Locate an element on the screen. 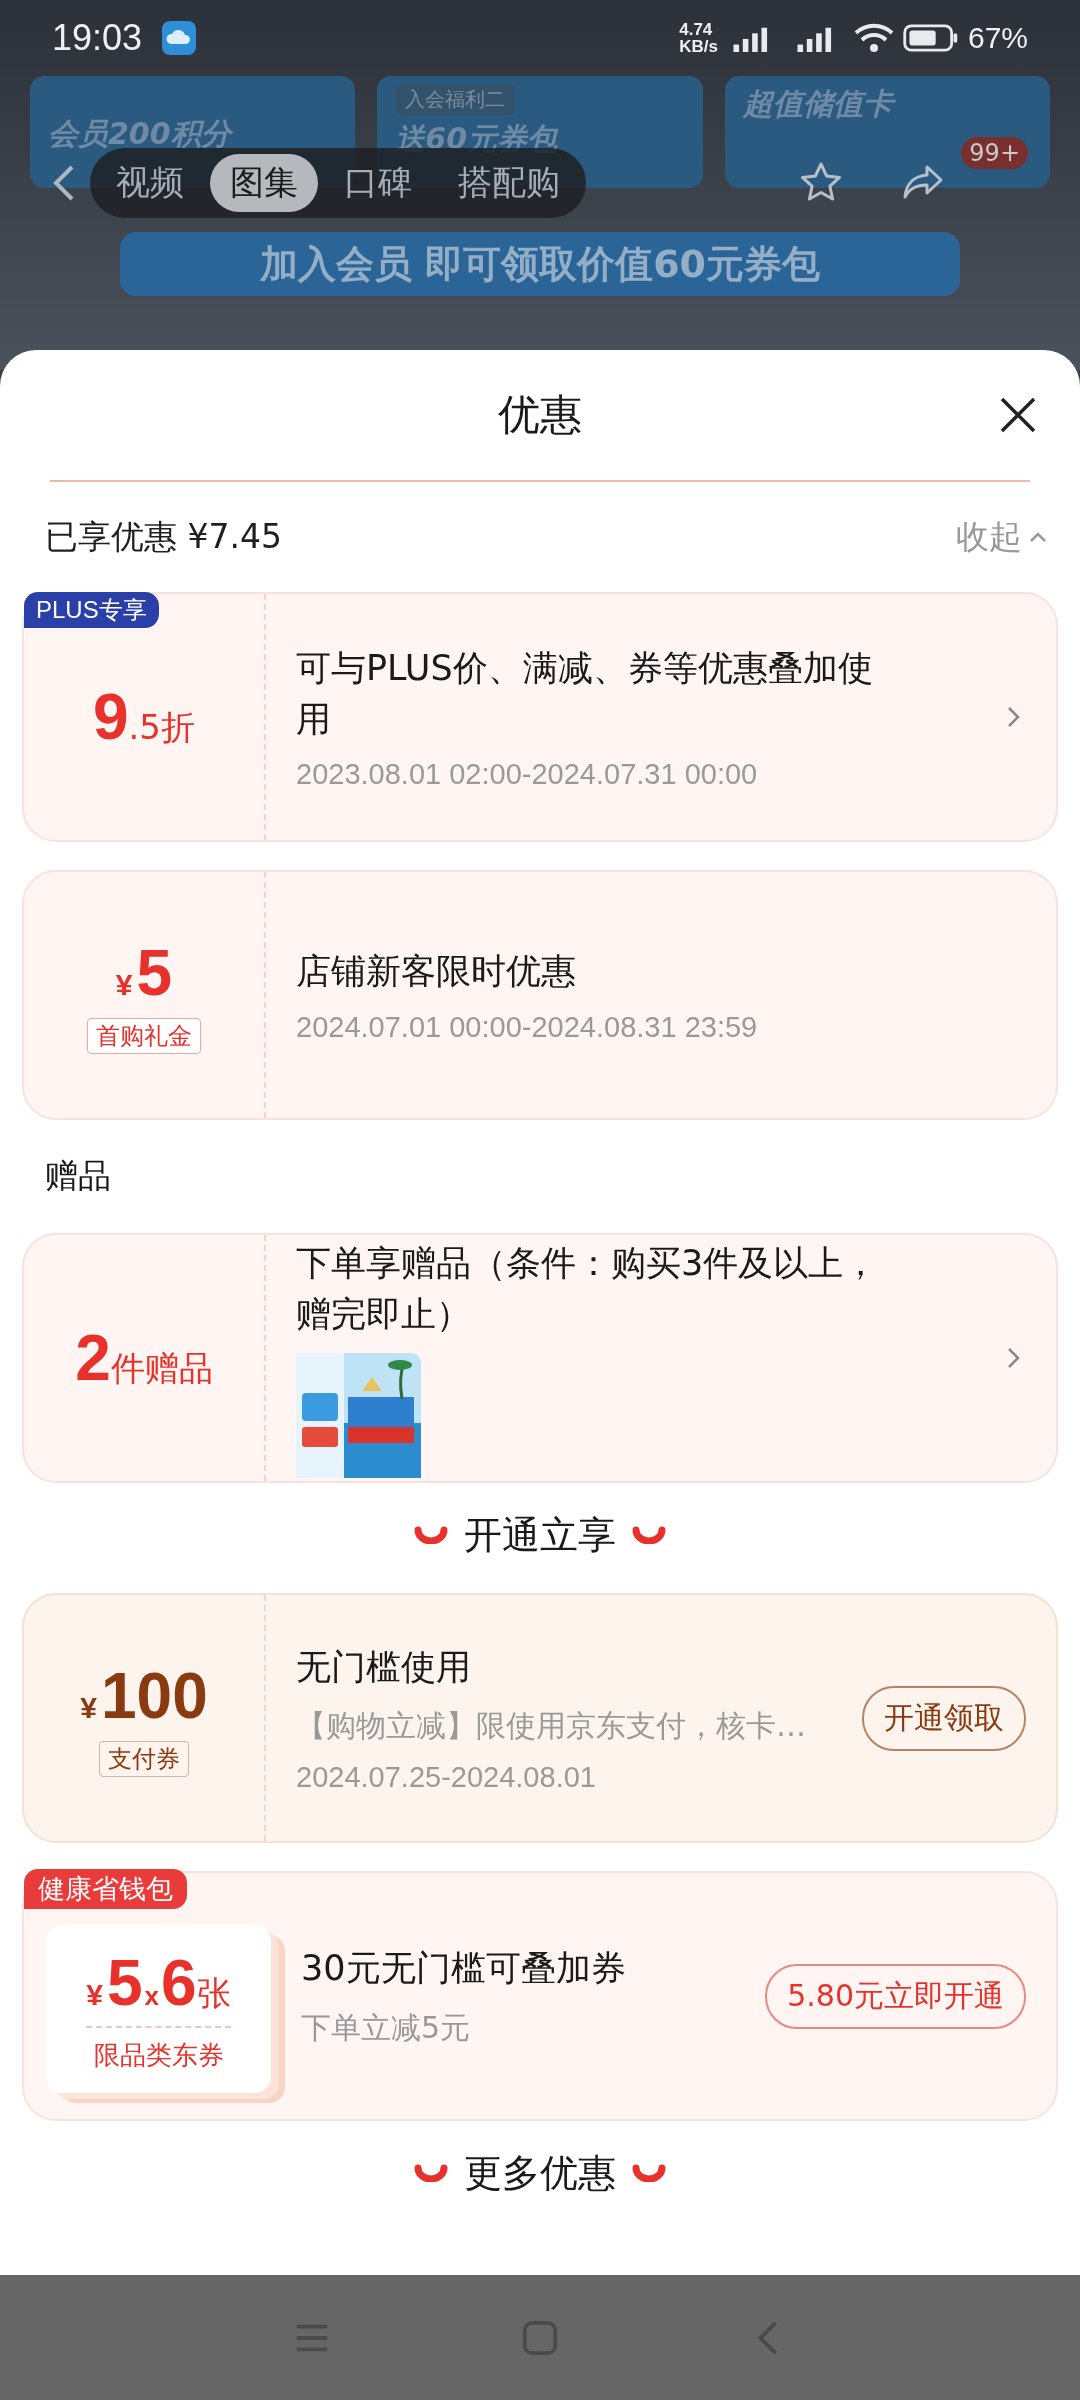 This screenshot has height=2400, width=1080. battery-level: 67% is located at coordinates (997, 38).